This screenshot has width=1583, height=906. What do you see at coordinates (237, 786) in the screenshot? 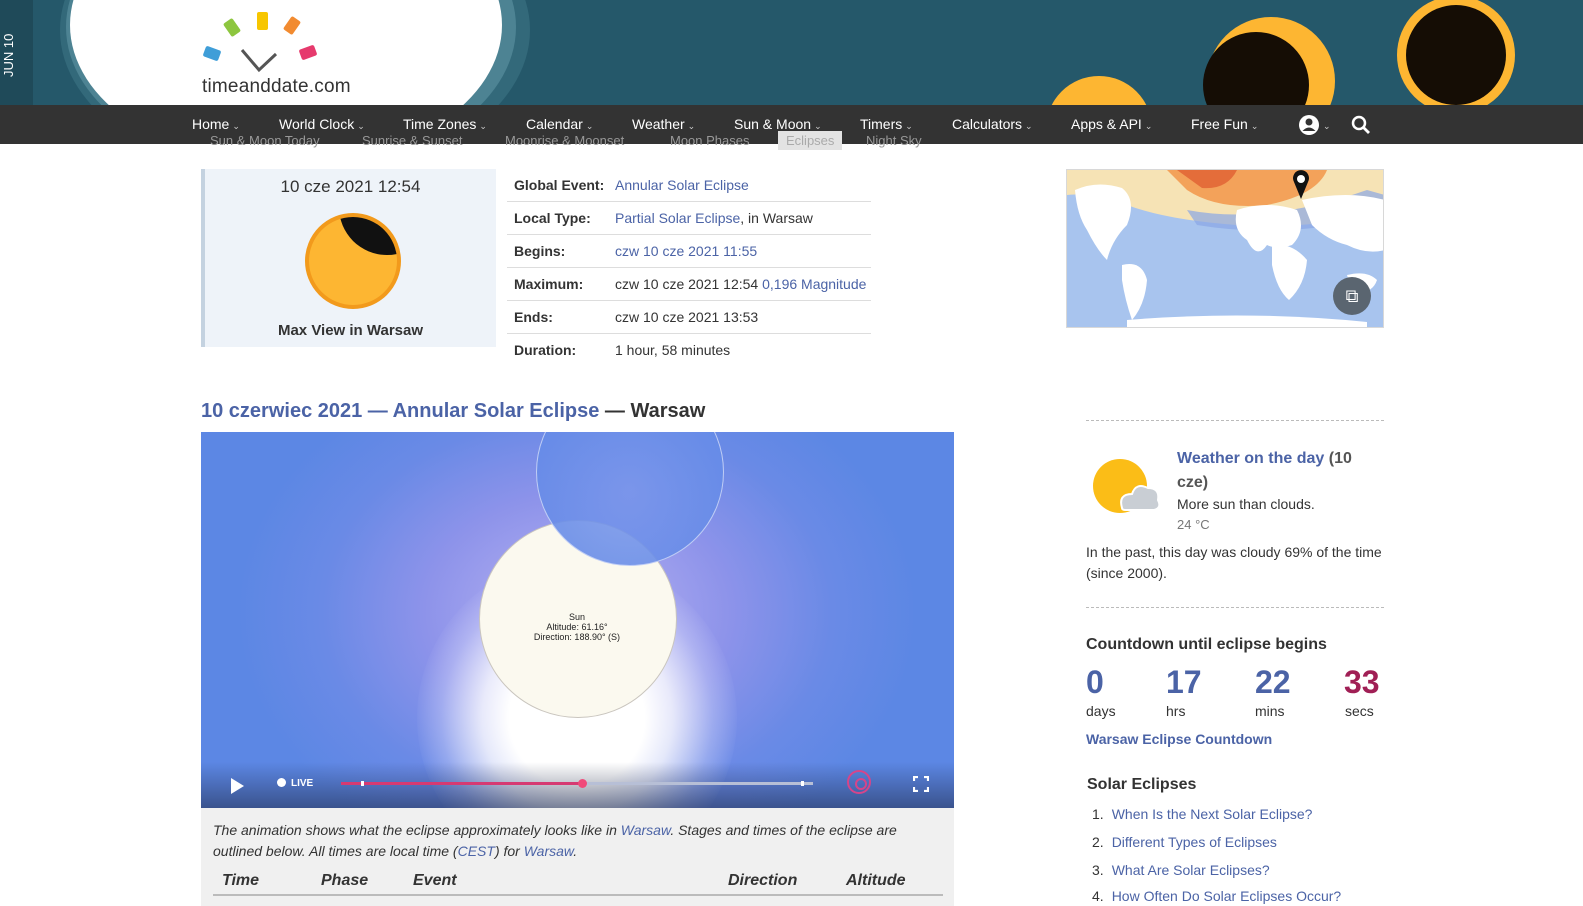
I see `play-icon` at bounding box center [237, 786].